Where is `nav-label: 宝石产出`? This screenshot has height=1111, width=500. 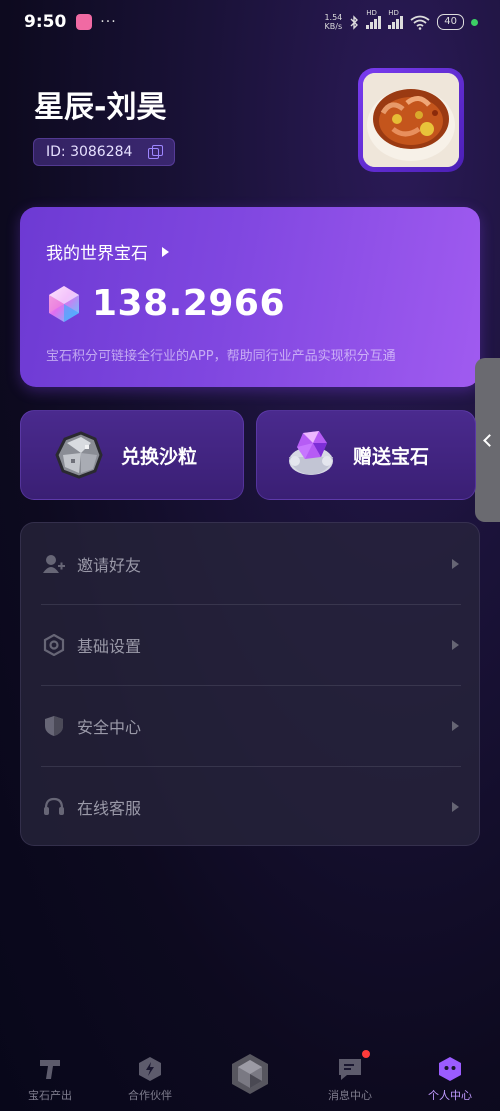 nav-label: 宝石产出 is located at coordinates (50, 1095).